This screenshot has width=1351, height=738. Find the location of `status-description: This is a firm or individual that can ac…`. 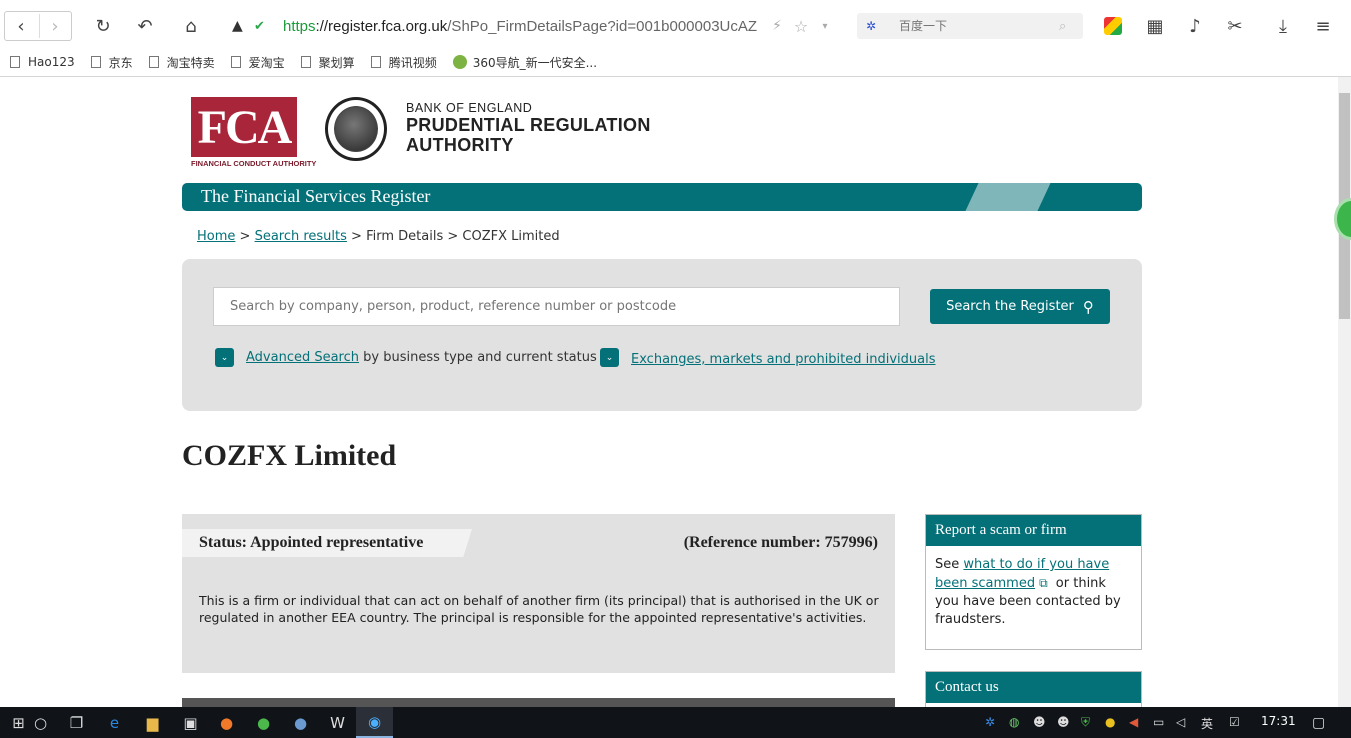

status-description: This is a firm or individual that can ac… is located at coordinates (539, 609).